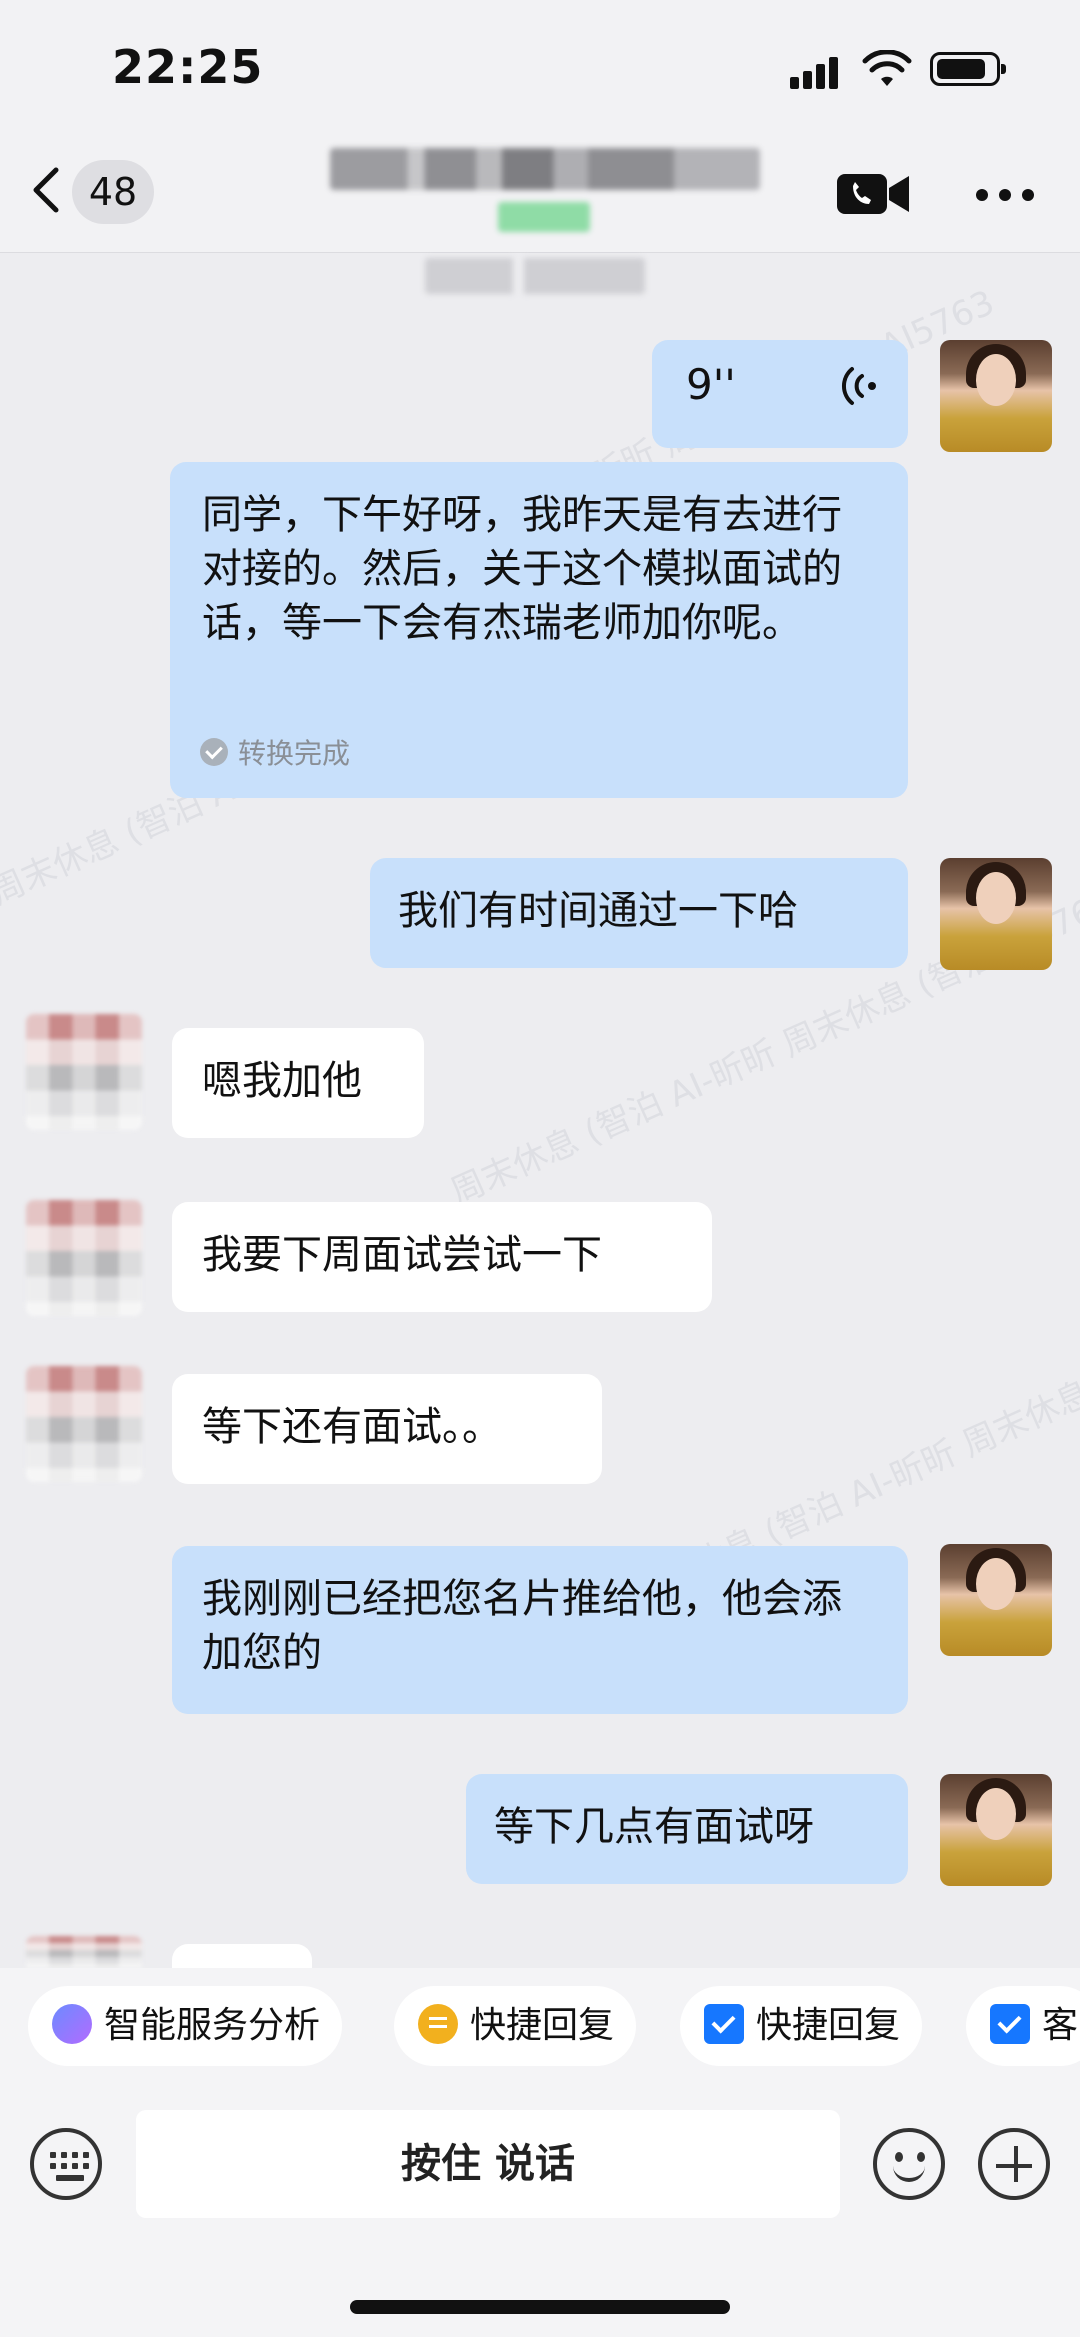  What do you see at coordinates (540, 2307) in the screenshot?
I see `home-indicator` at bounding box center [540, 2307].